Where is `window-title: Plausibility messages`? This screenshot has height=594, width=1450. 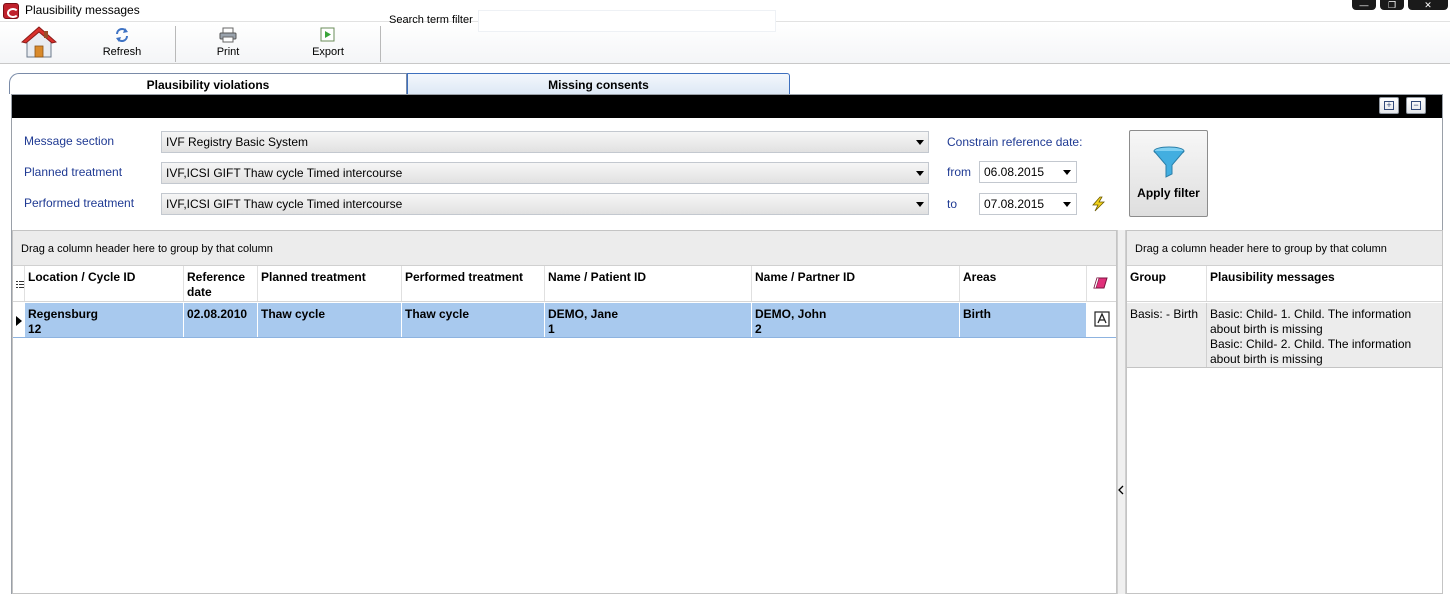 window-title: Plausibility messages is located at coordinates (82, 10).